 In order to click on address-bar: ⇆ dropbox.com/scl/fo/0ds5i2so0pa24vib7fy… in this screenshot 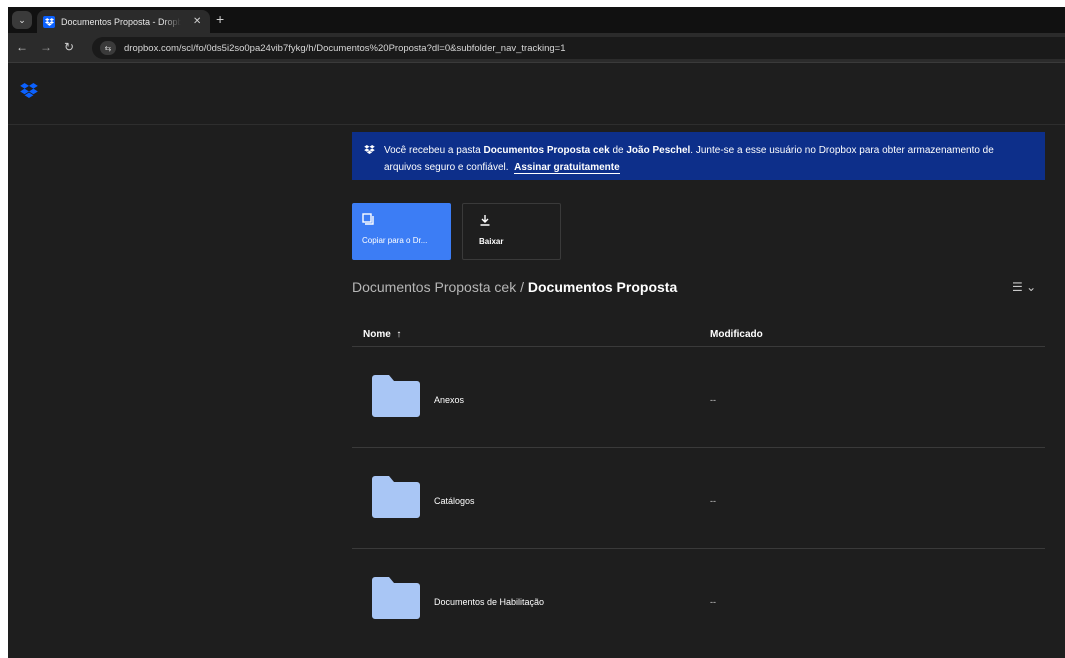, I will do `click(578, 48)`.